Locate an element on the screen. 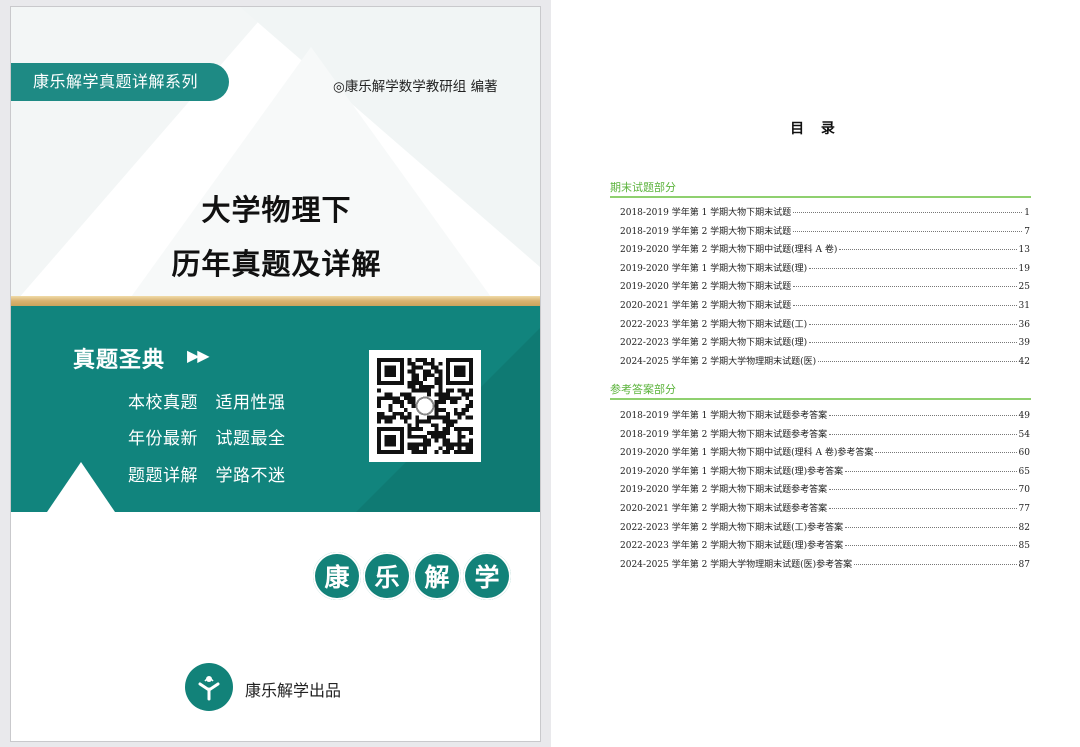 This screenshot has height=747, width=1080. series-label: 康乐解学真题详解系列 is located at coordinates (120, 82).